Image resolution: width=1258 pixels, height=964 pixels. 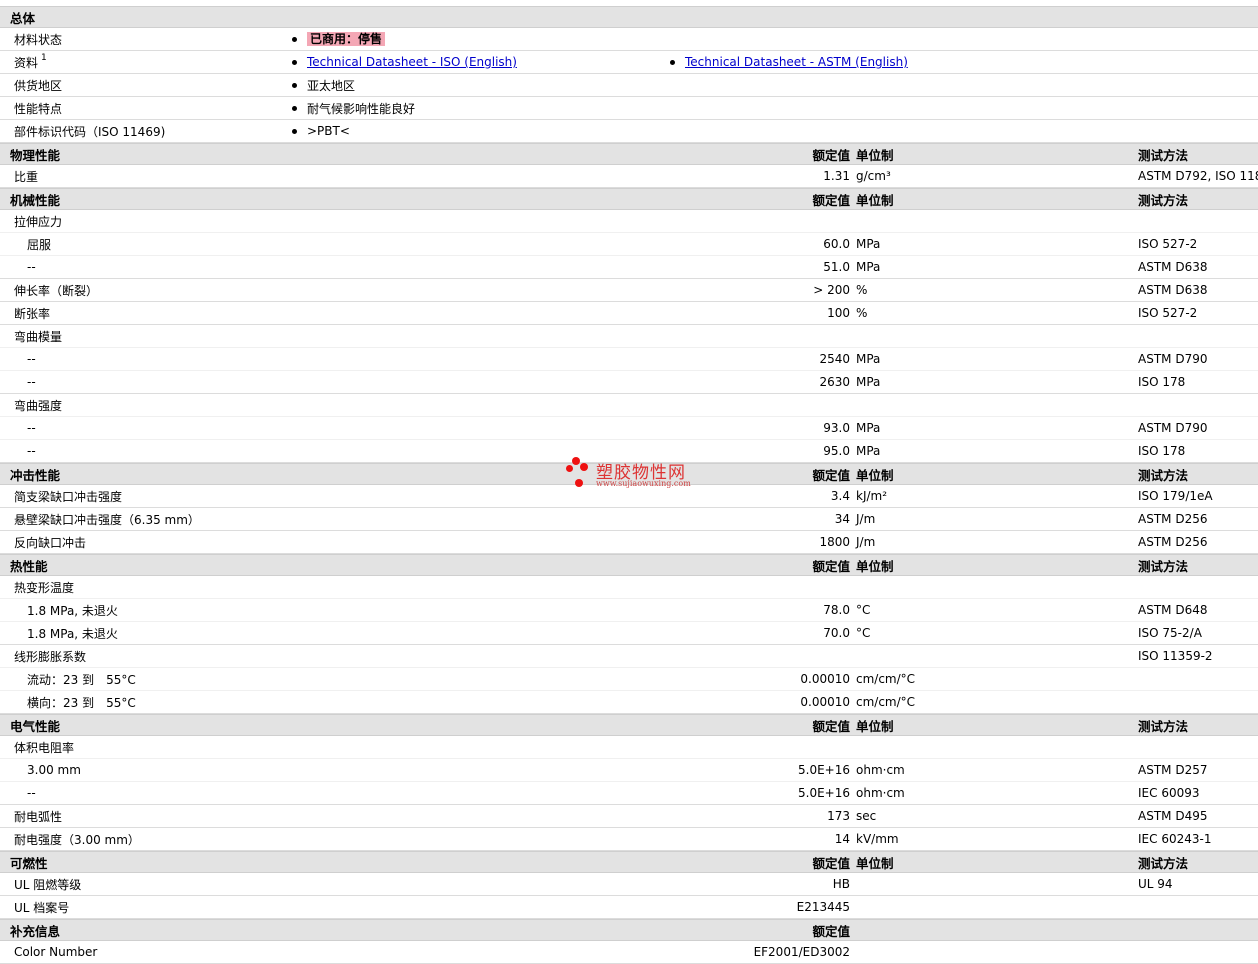 What do you see at coordinates (353, 108) in the screenshot?
I see `bullet-value: 耐气候影响性能良好` at bounding box center [353, 108].